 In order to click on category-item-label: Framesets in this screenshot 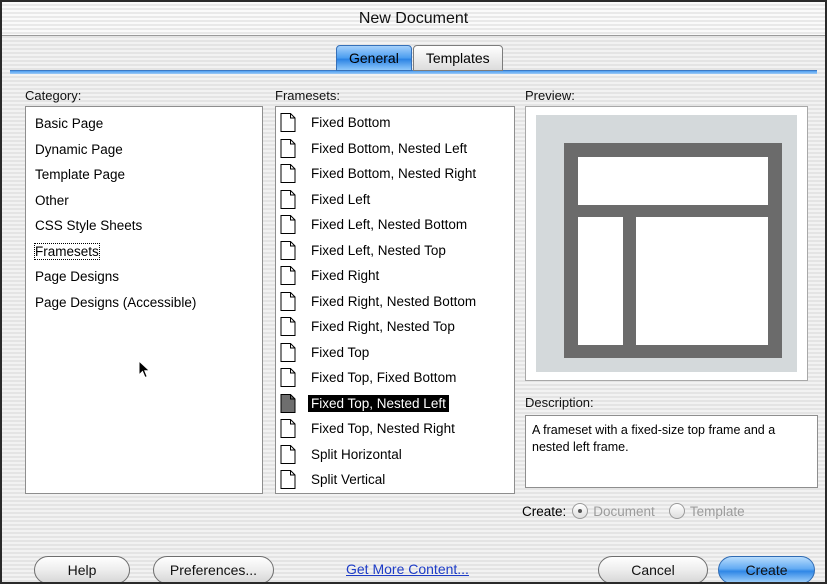, I will do `click(67, 251)`.